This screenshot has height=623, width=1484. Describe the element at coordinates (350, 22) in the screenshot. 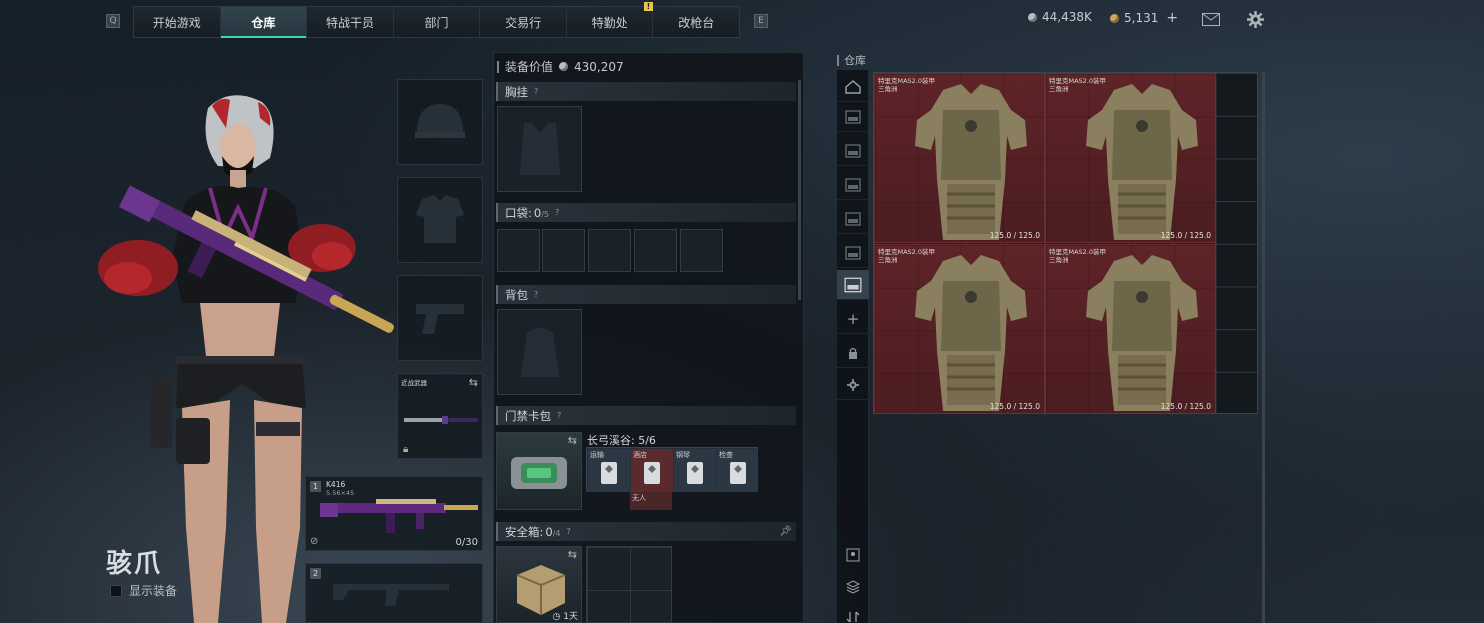

I see `tab-operators: 特战干员` at that location.